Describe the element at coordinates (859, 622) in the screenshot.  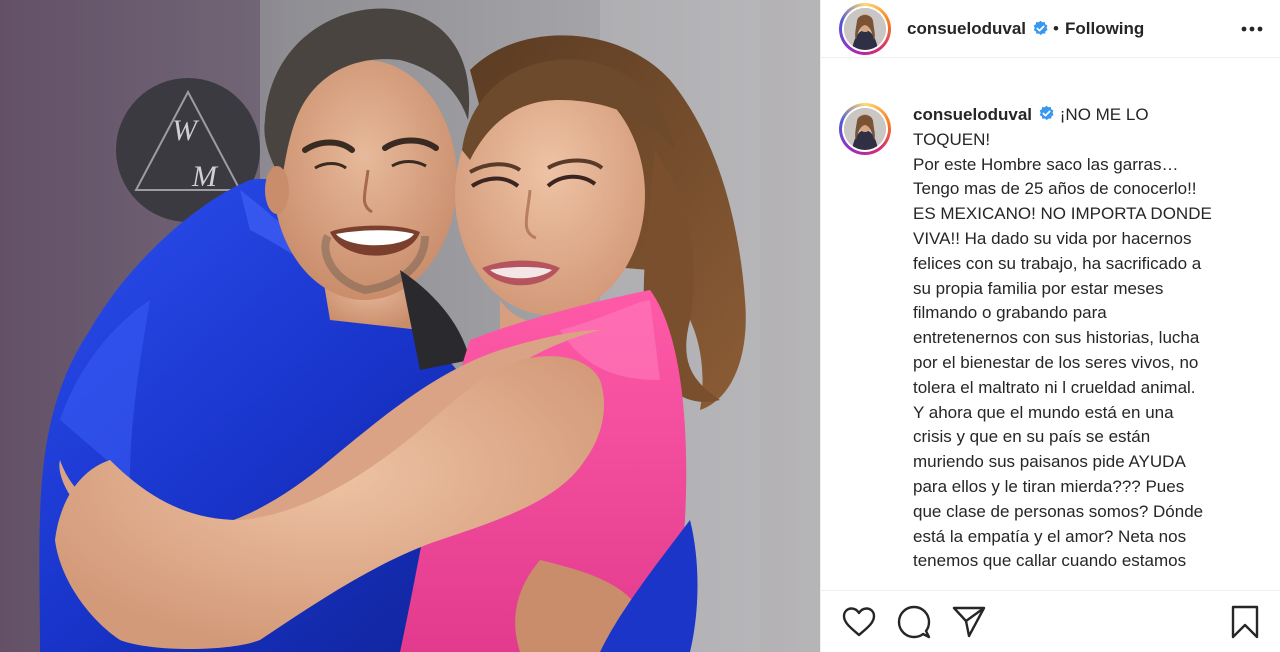
I see `heart-icon` at that location.